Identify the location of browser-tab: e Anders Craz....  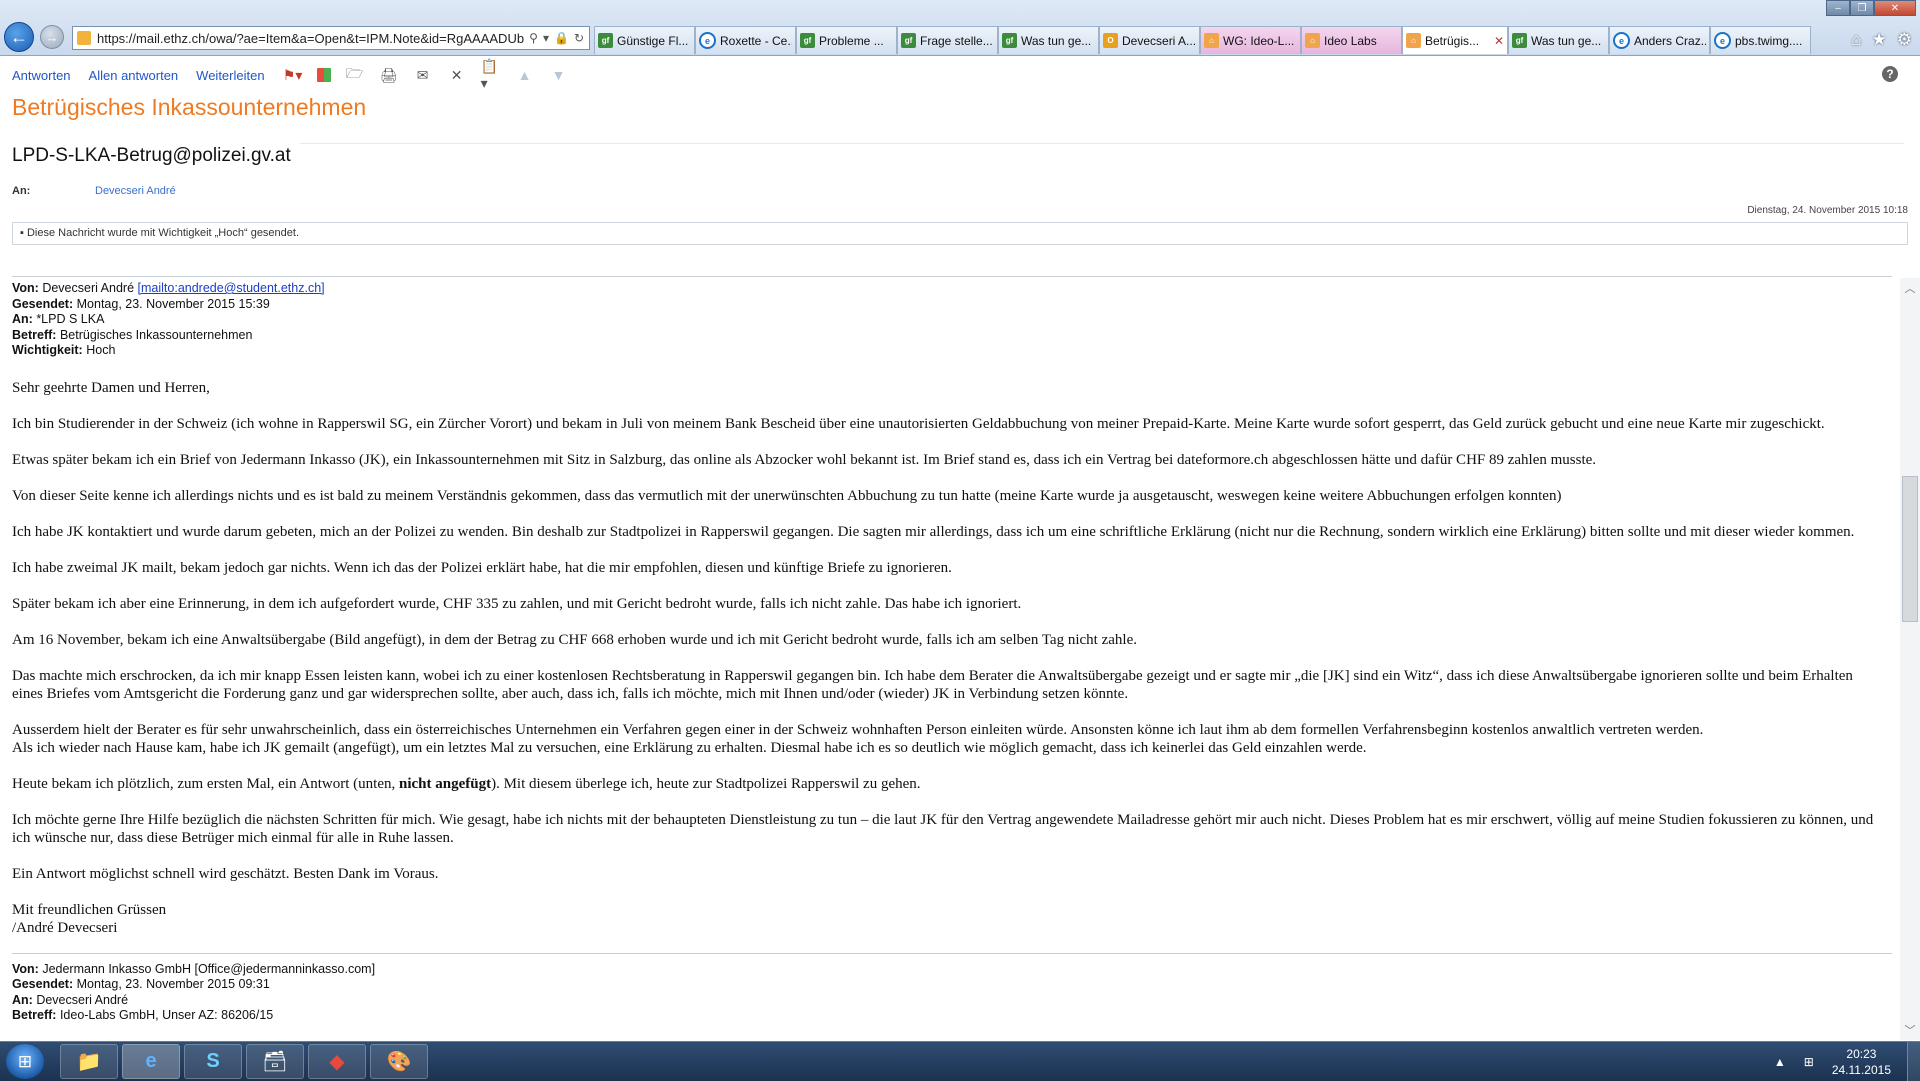
(1659, 40).